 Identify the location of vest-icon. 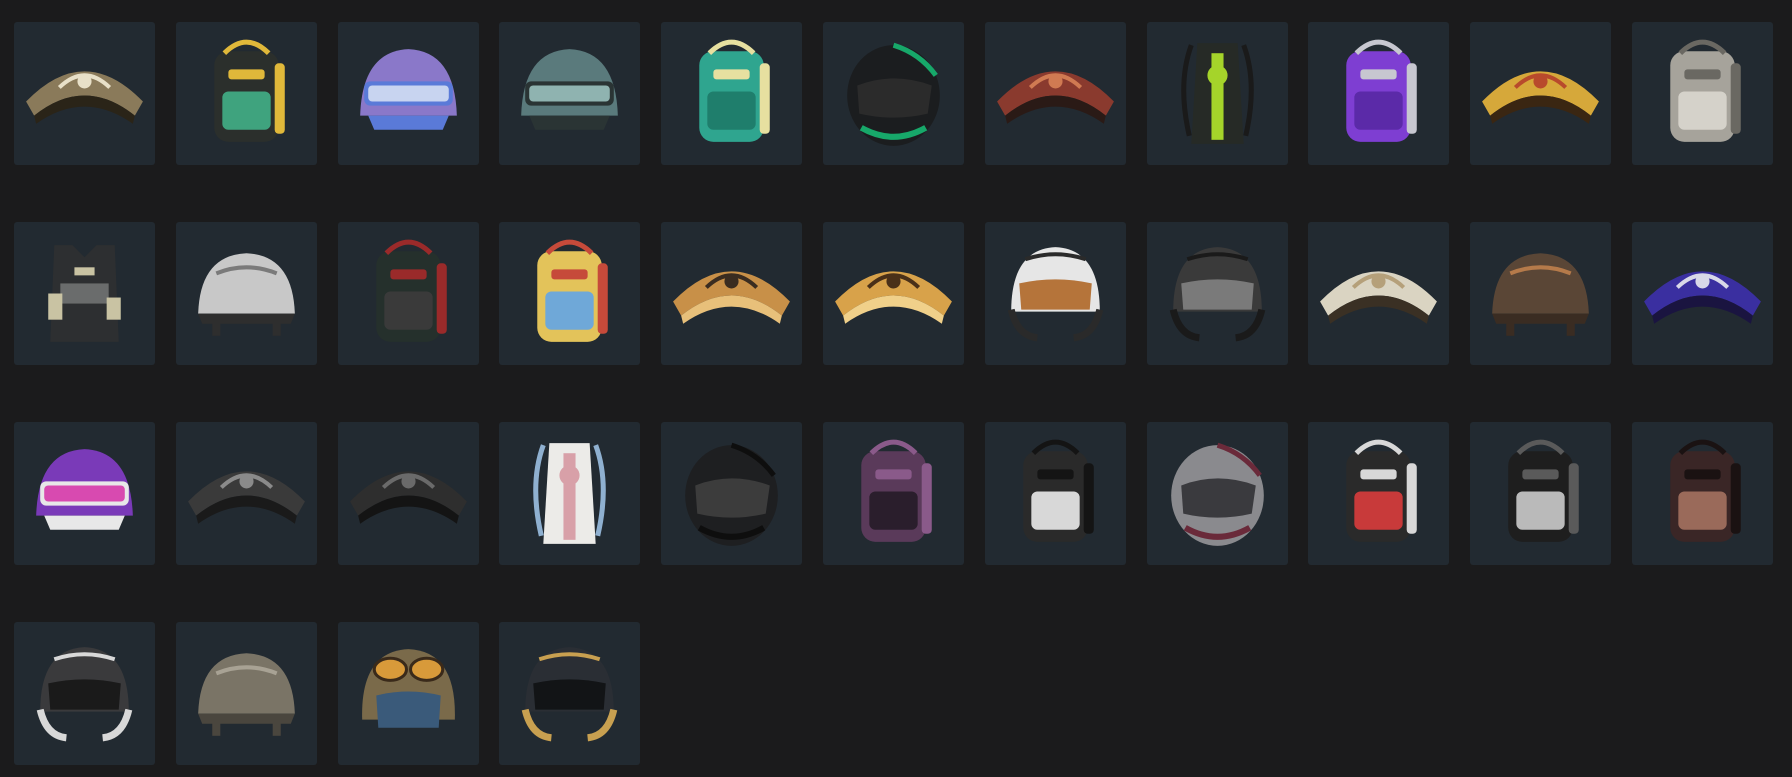
(84, 293).